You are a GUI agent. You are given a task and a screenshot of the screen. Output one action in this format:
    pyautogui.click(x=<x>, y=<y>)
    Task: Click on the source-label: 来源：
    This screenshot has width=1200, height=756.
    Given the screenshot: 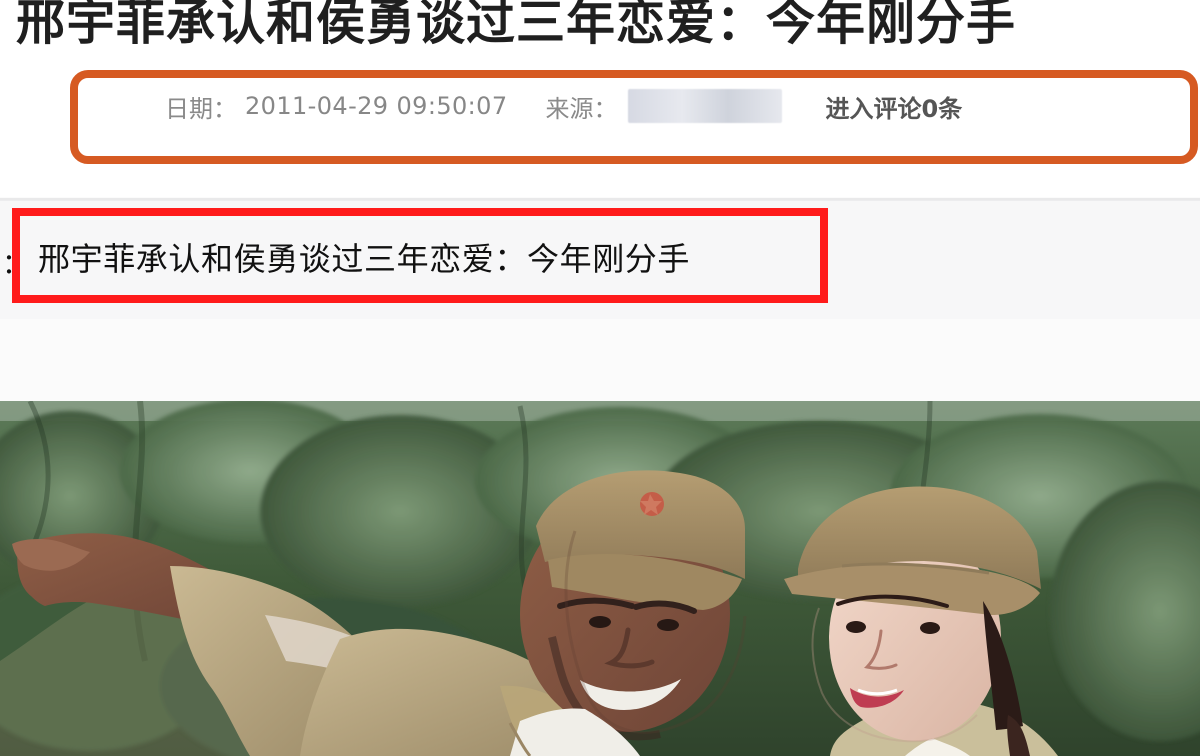 What is the action you would take?
    pyautogui.click(x=581, y=108)
    